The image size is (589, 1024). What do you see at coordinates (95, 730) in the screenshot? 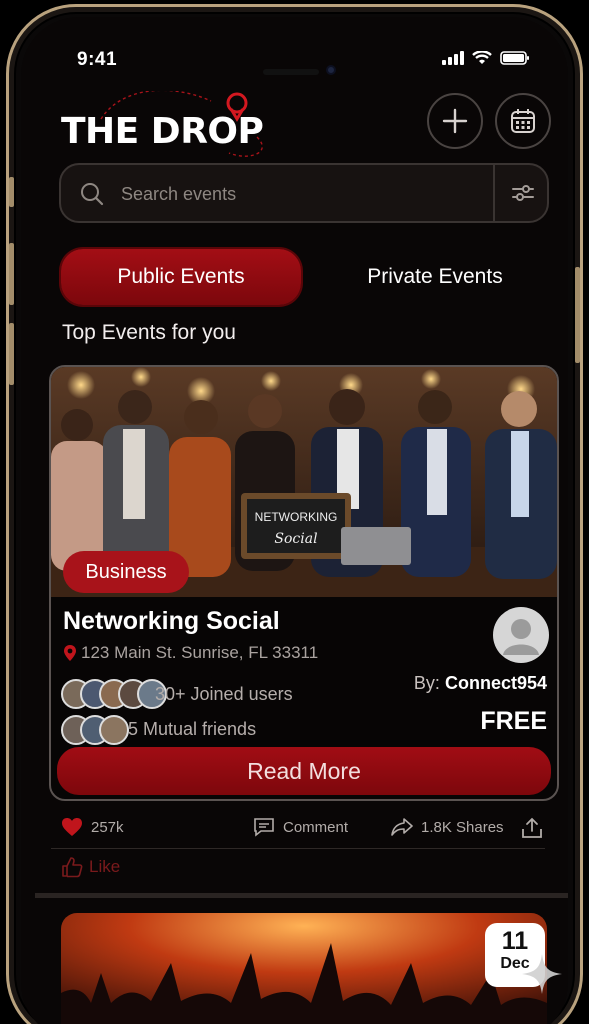
I see `mutual-friends-avatars` at bounding box center [95, 730].